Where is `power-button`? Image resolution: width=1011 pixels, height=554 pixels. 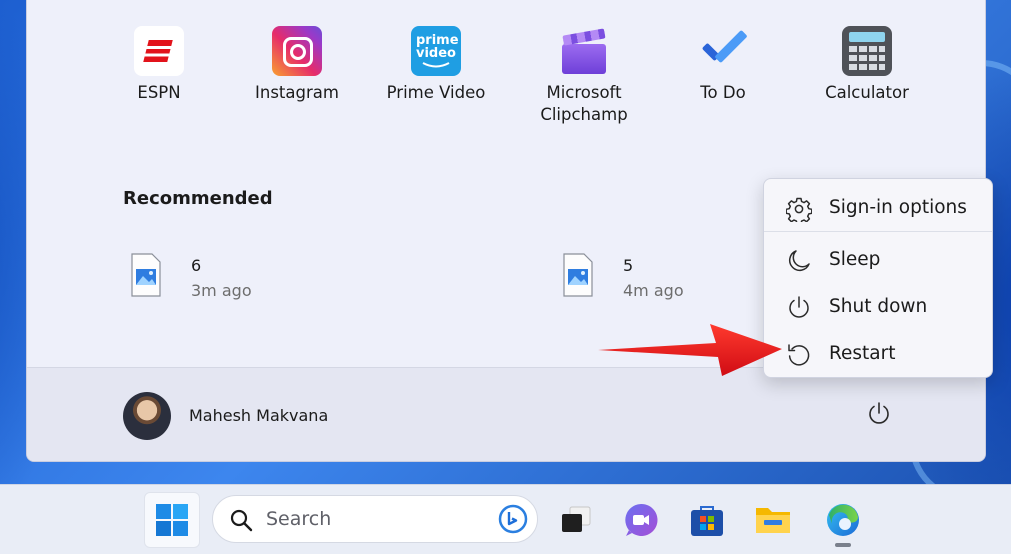
power-button is located at coordinates (879, 414).